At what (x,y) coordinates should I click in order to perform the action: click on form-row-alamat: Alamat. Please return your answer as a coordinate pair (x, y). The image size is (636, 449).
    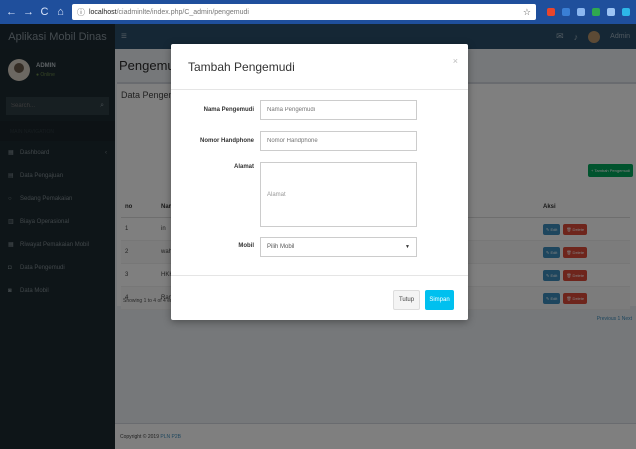
    Looking at the image, I should click on (212, 164).